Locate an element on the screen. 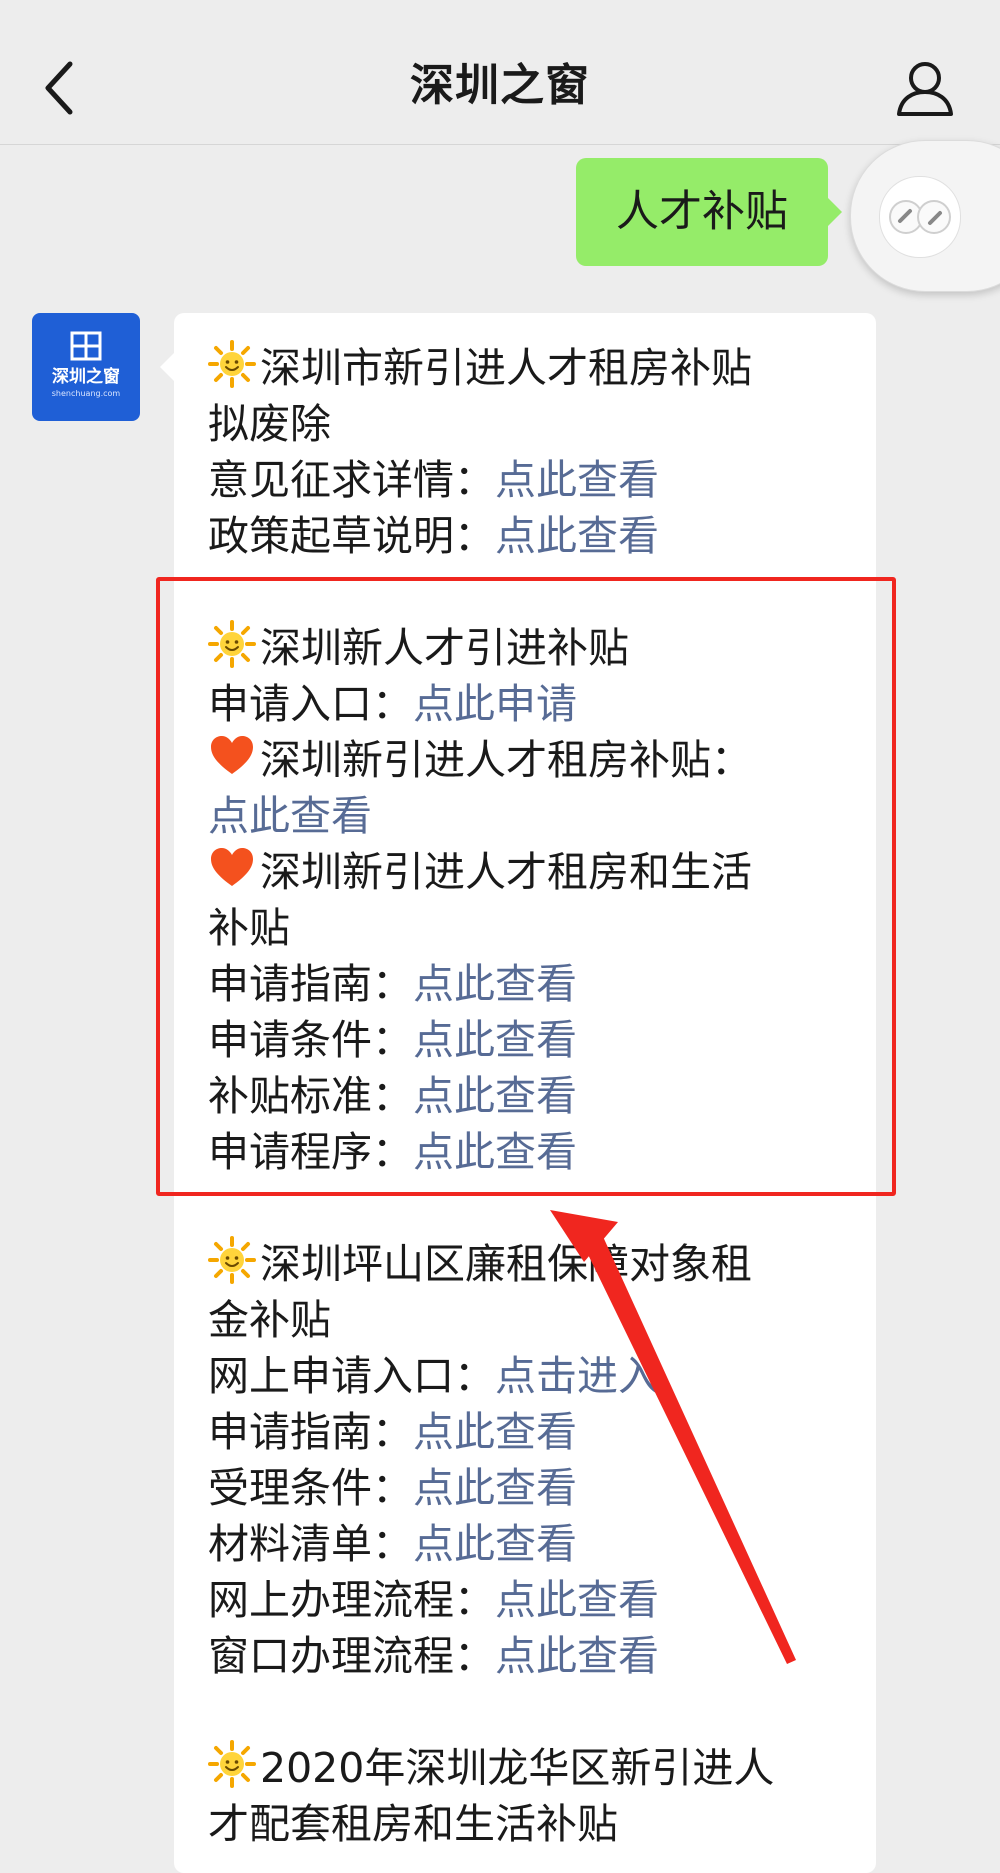 This screenshot has width=1000, height=1873. line-text: 深圳市新引进人才租房补贴 is located at coordinates (506, 368).